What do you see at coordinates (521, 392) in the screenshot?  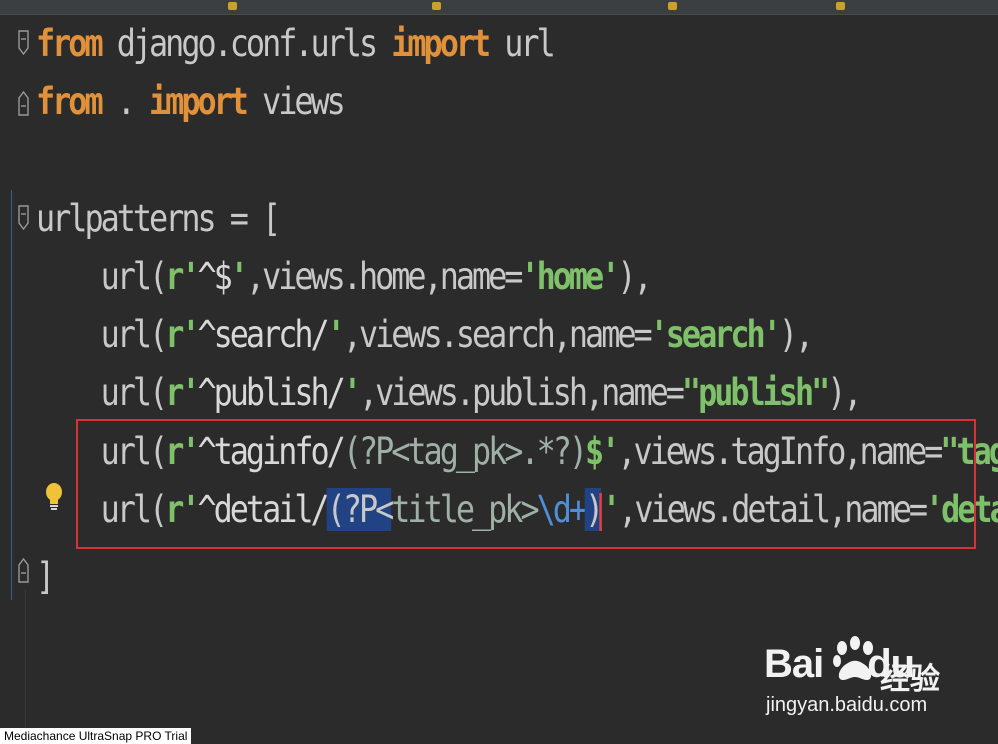 I see `arguments: ,views.publish,name=` at bounding box center [521, 392].